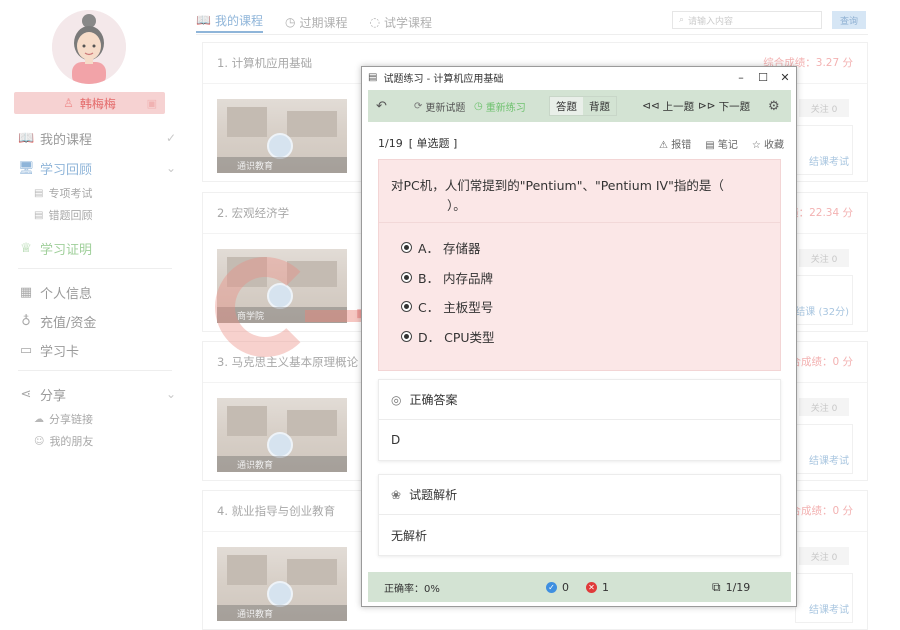 Image resolution: width=900 pixels, height=630 pixels. What do you see at coordinates (55, 419) in the screenshot?
I see `nav-share-link: ☁ 分享链接` at bounding box center [55, 419].